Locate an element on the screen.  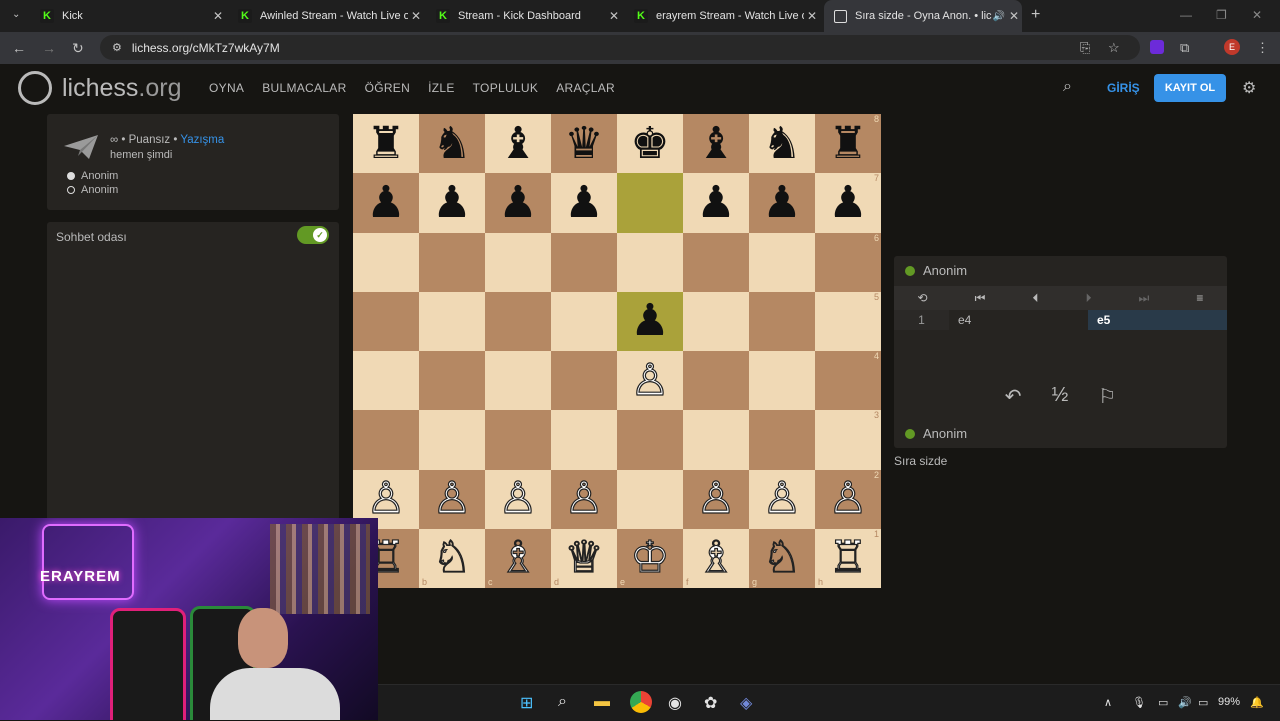
square-h5: 5 is located at coordinates (848, 321).